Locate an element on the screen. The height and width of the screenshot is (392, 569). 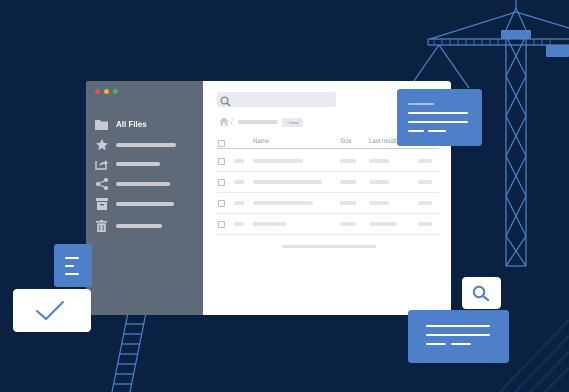
select-all-checkbox is located at coordinates (221, 143).